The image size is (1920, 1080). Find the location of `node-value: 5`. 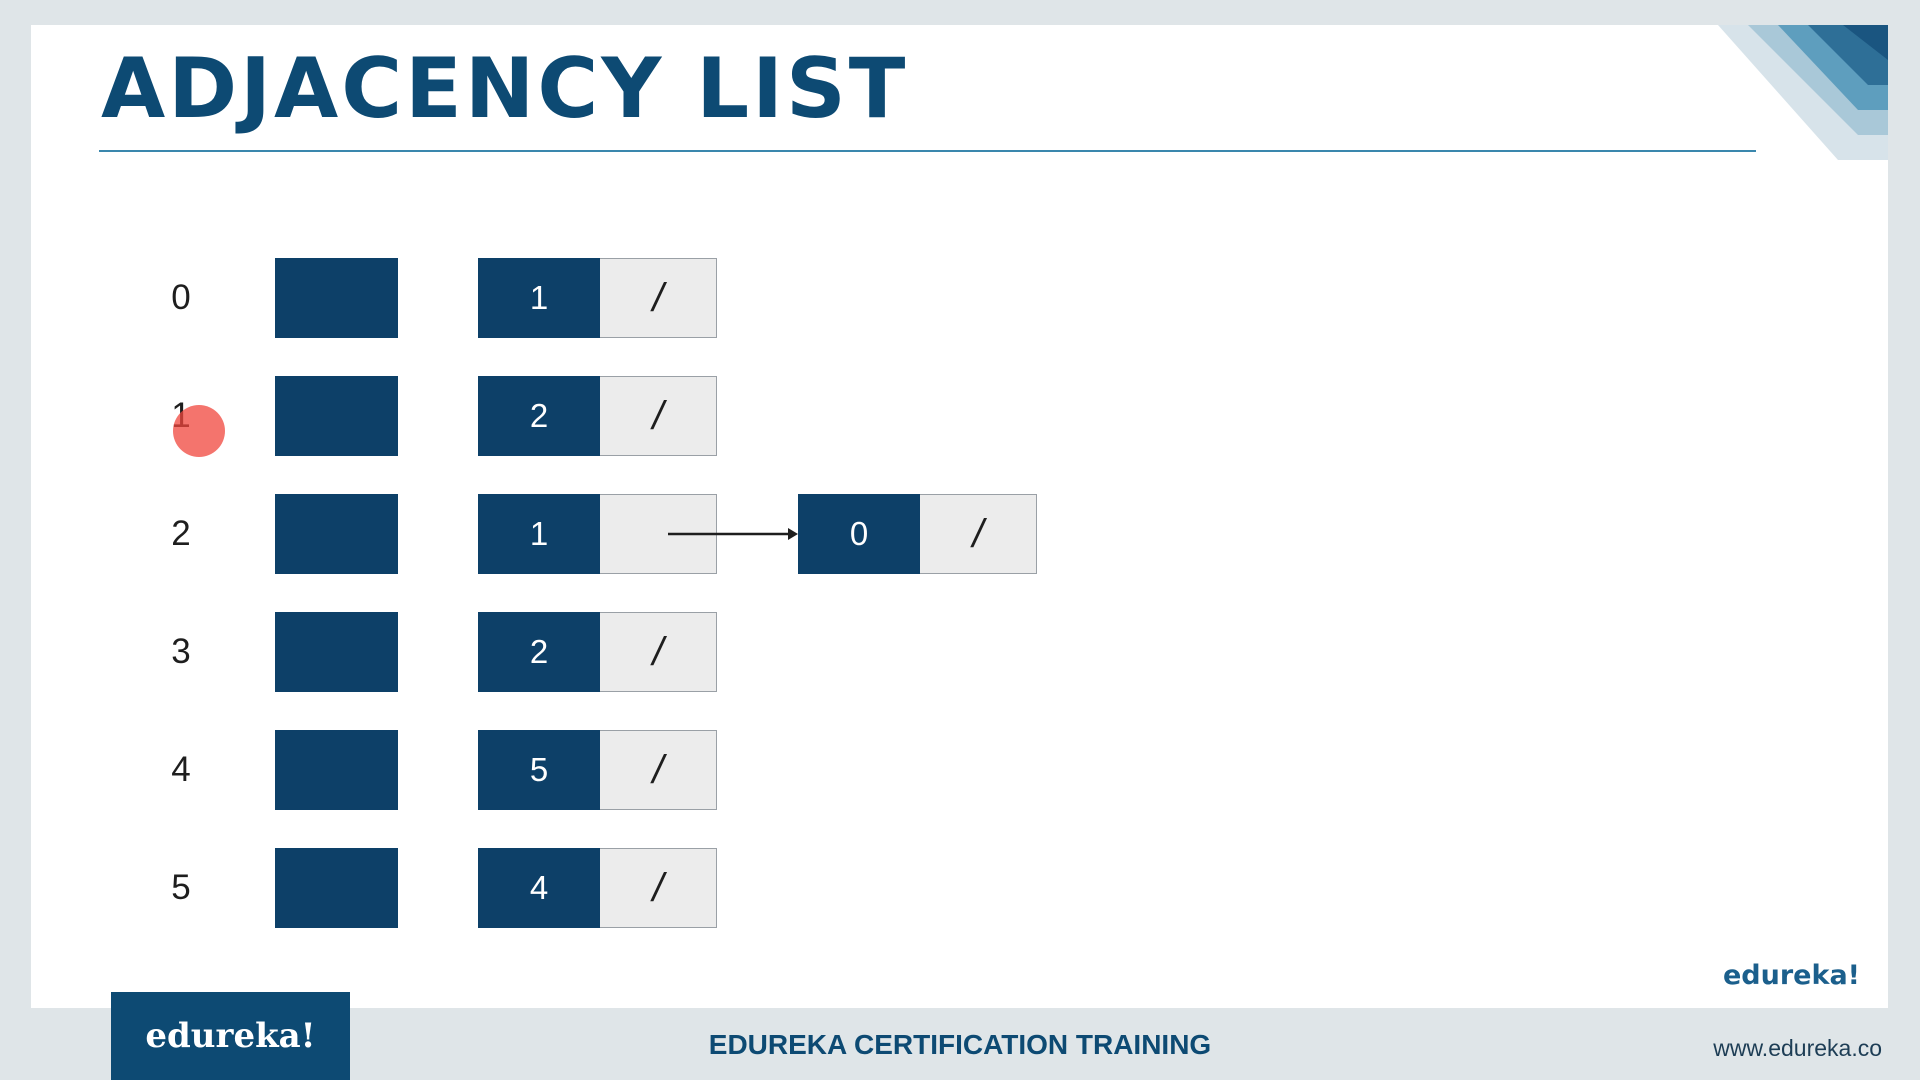

node-value: 5 is located at coordinates (539, 770).